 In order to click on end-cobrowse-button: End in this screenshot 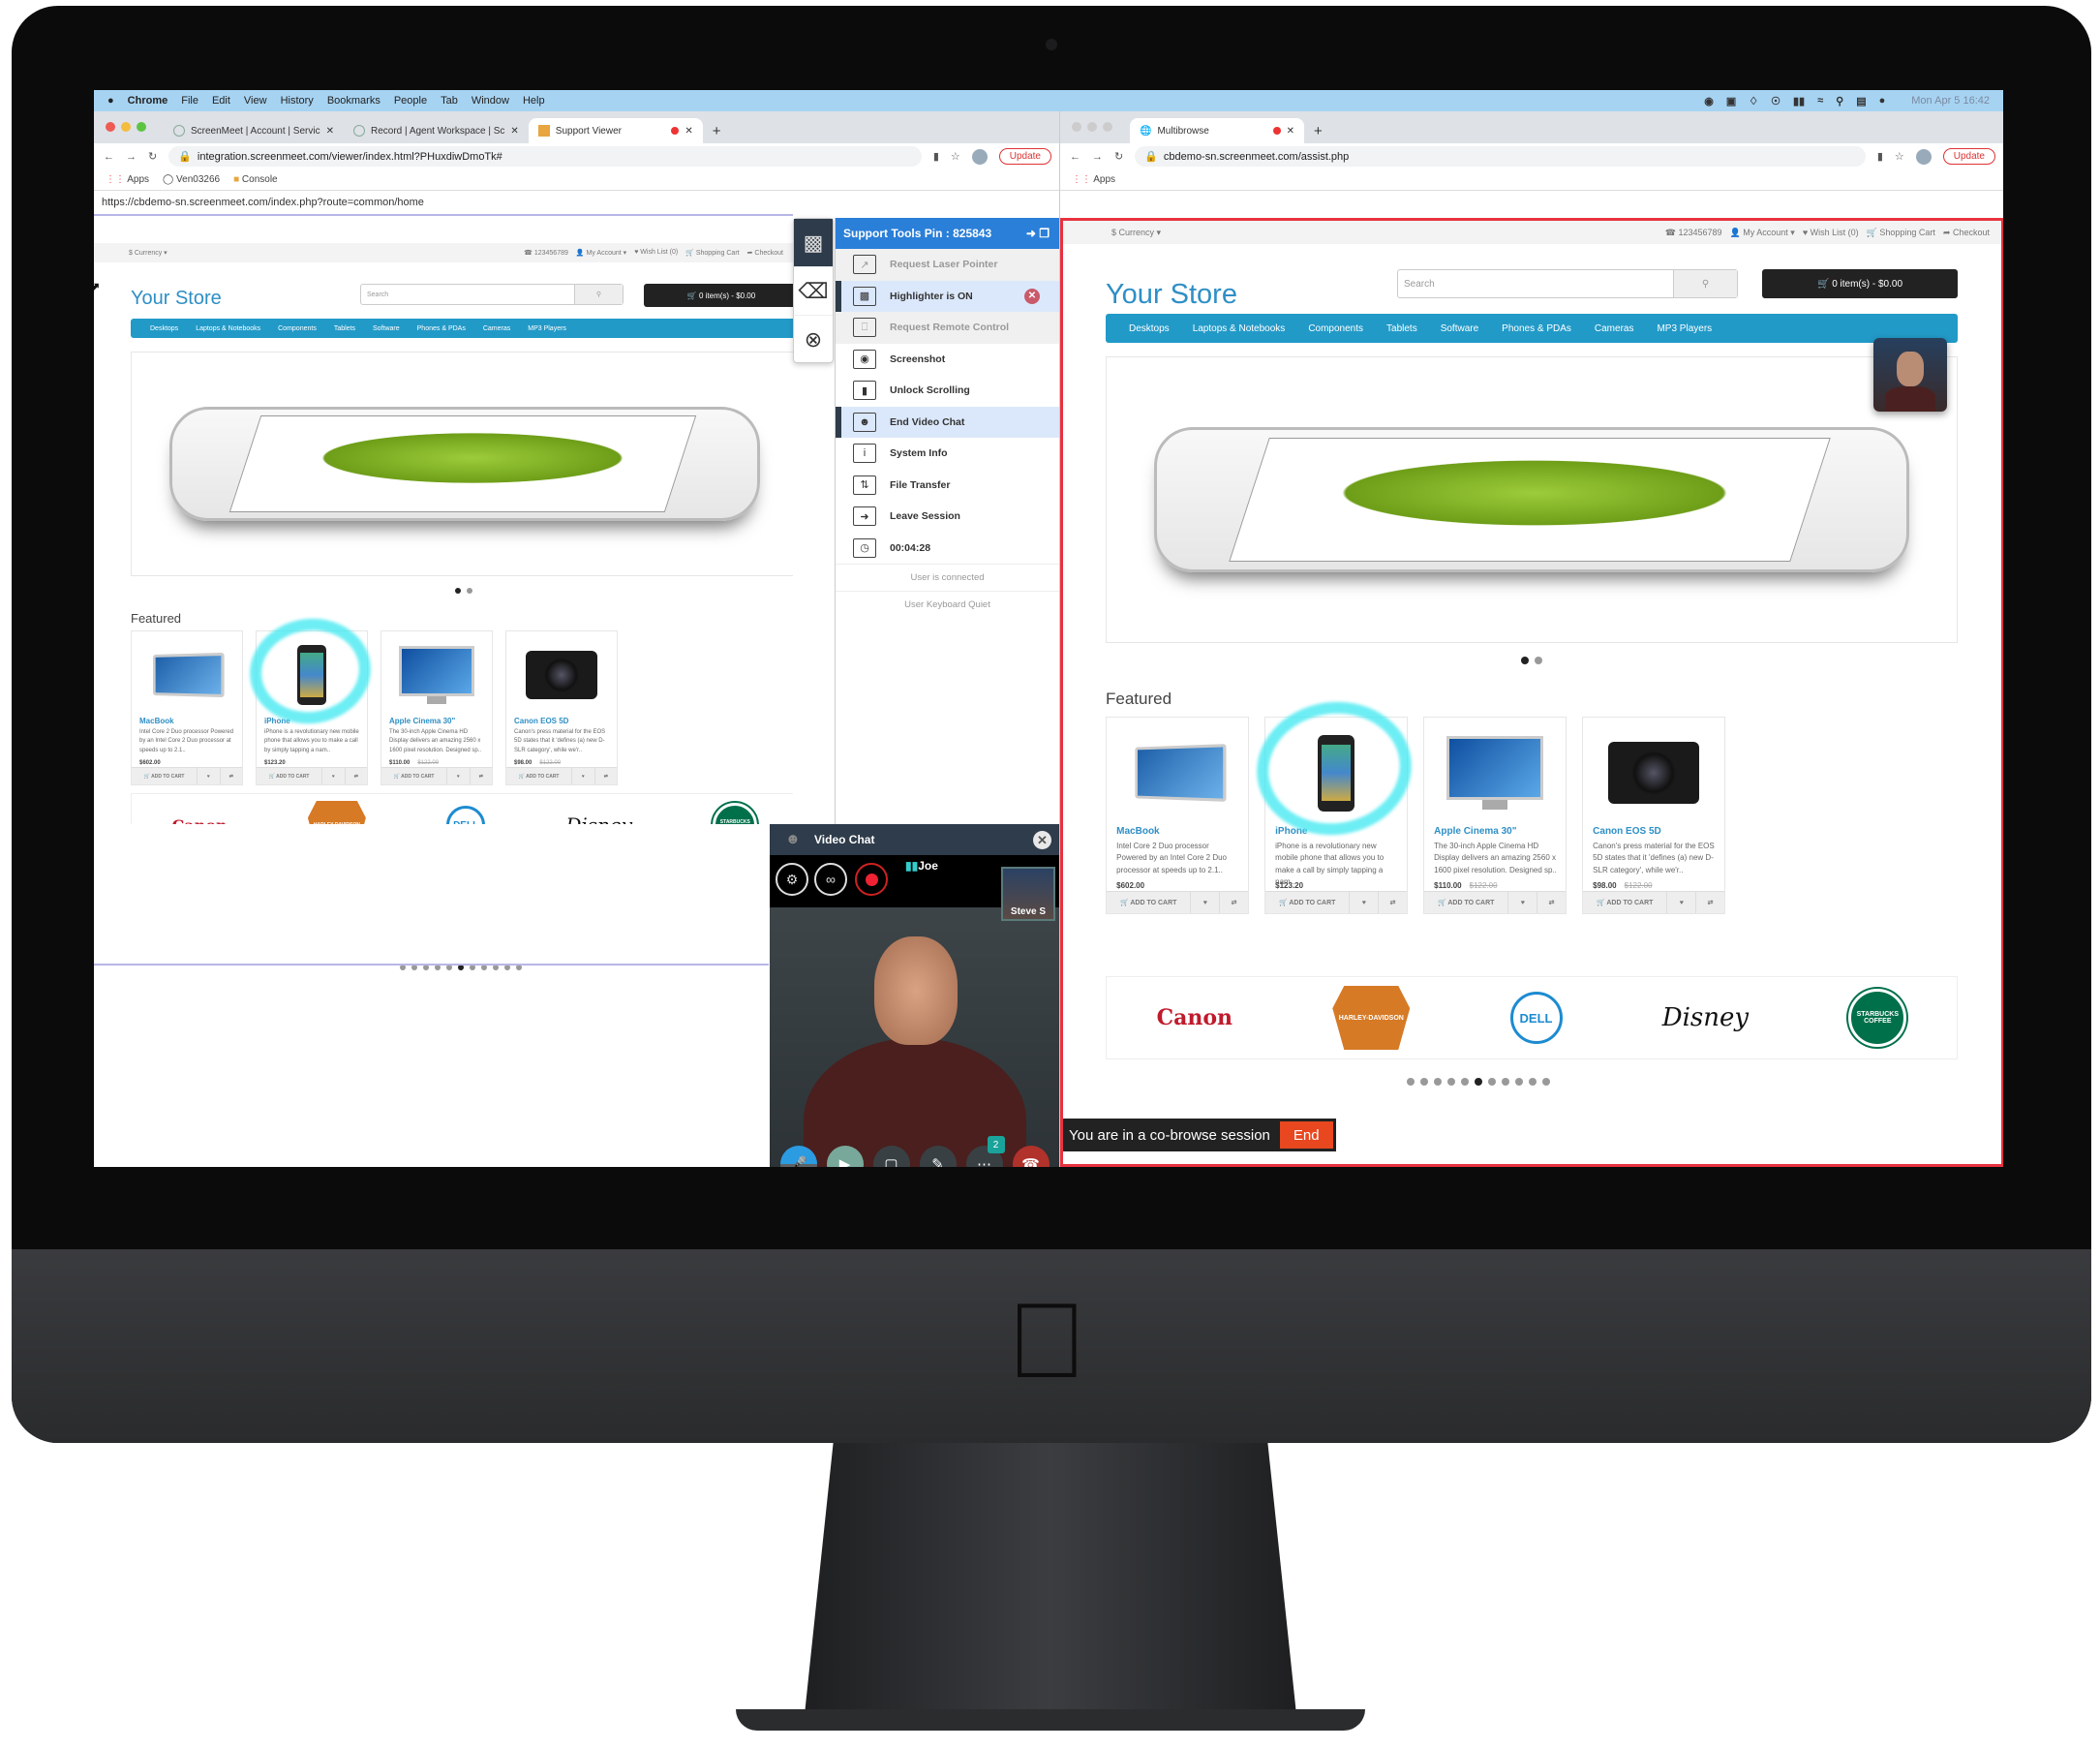, I will do `click(1306, 1135)`.